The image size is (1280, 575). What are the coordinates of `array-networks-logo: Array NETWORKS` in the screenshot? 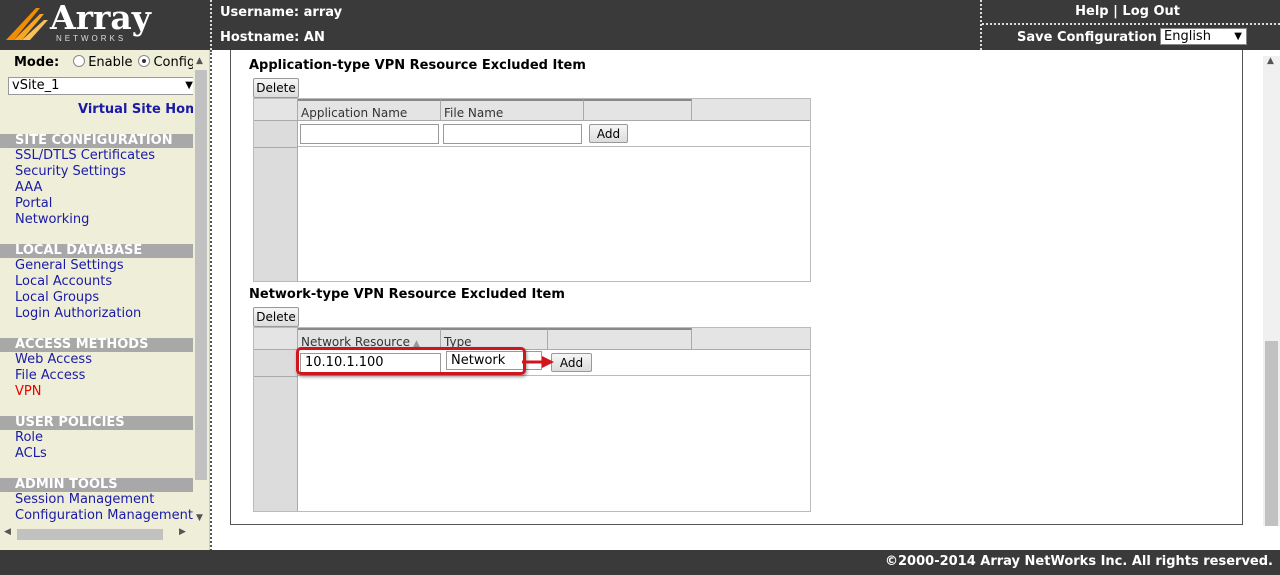 It's located at (78, 22).